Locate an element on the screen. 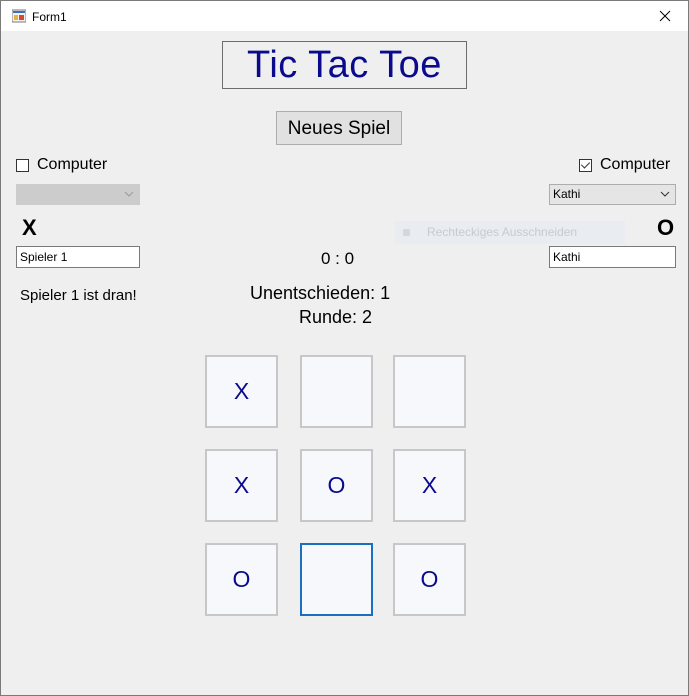 Image resolution: width=689 pixels, height=696 pixels. draws-count: Unentschieden: 1 is located at coordinates (320, 293).